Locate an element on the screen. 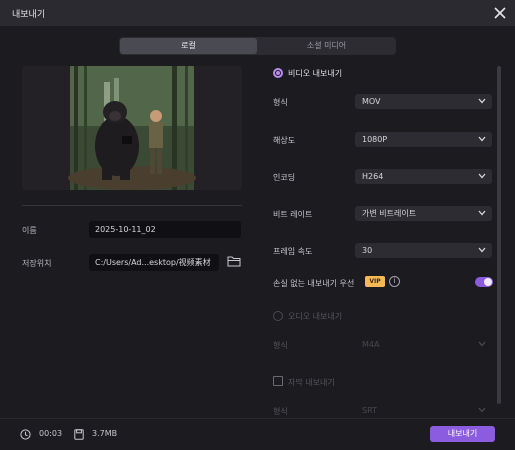 The width and height of the screenshot is (515, 450). lossless-toggle is located at coordinates (484, 282).